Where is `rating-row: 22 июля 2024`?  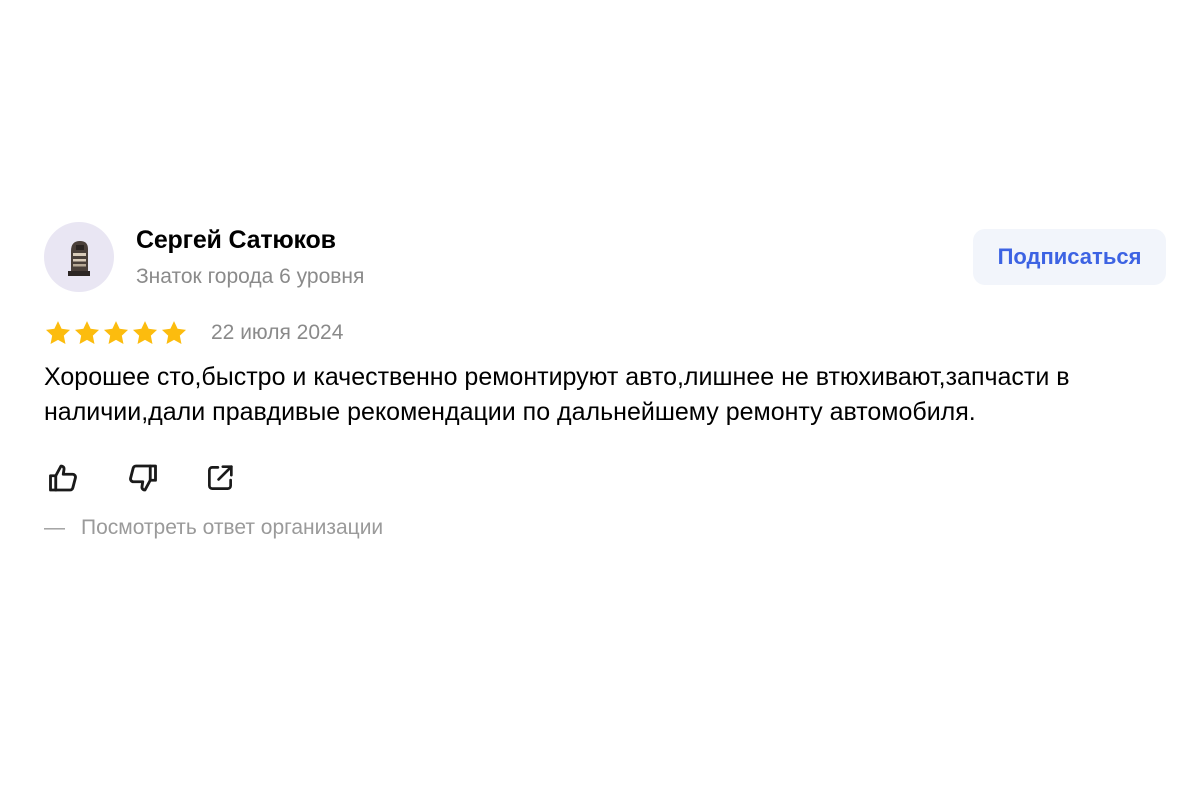 rating-row: 22 июля 2024 is located at coordinates (605, 333).